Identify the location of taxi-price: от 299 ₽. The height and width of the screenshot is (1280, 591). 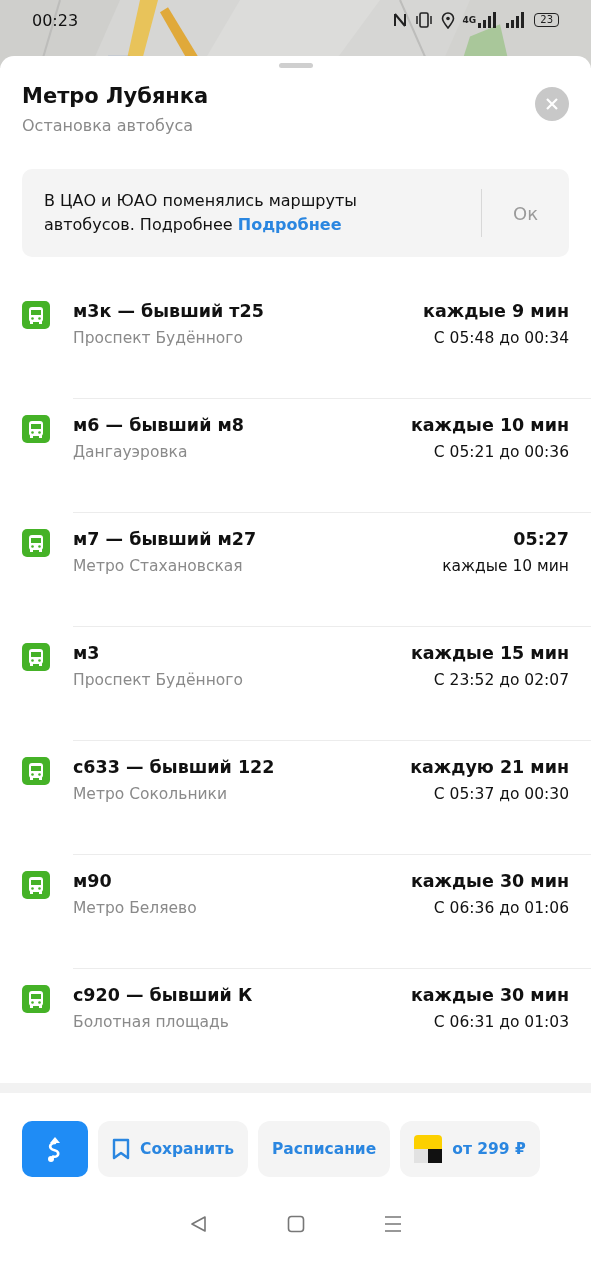
(489, 1149).